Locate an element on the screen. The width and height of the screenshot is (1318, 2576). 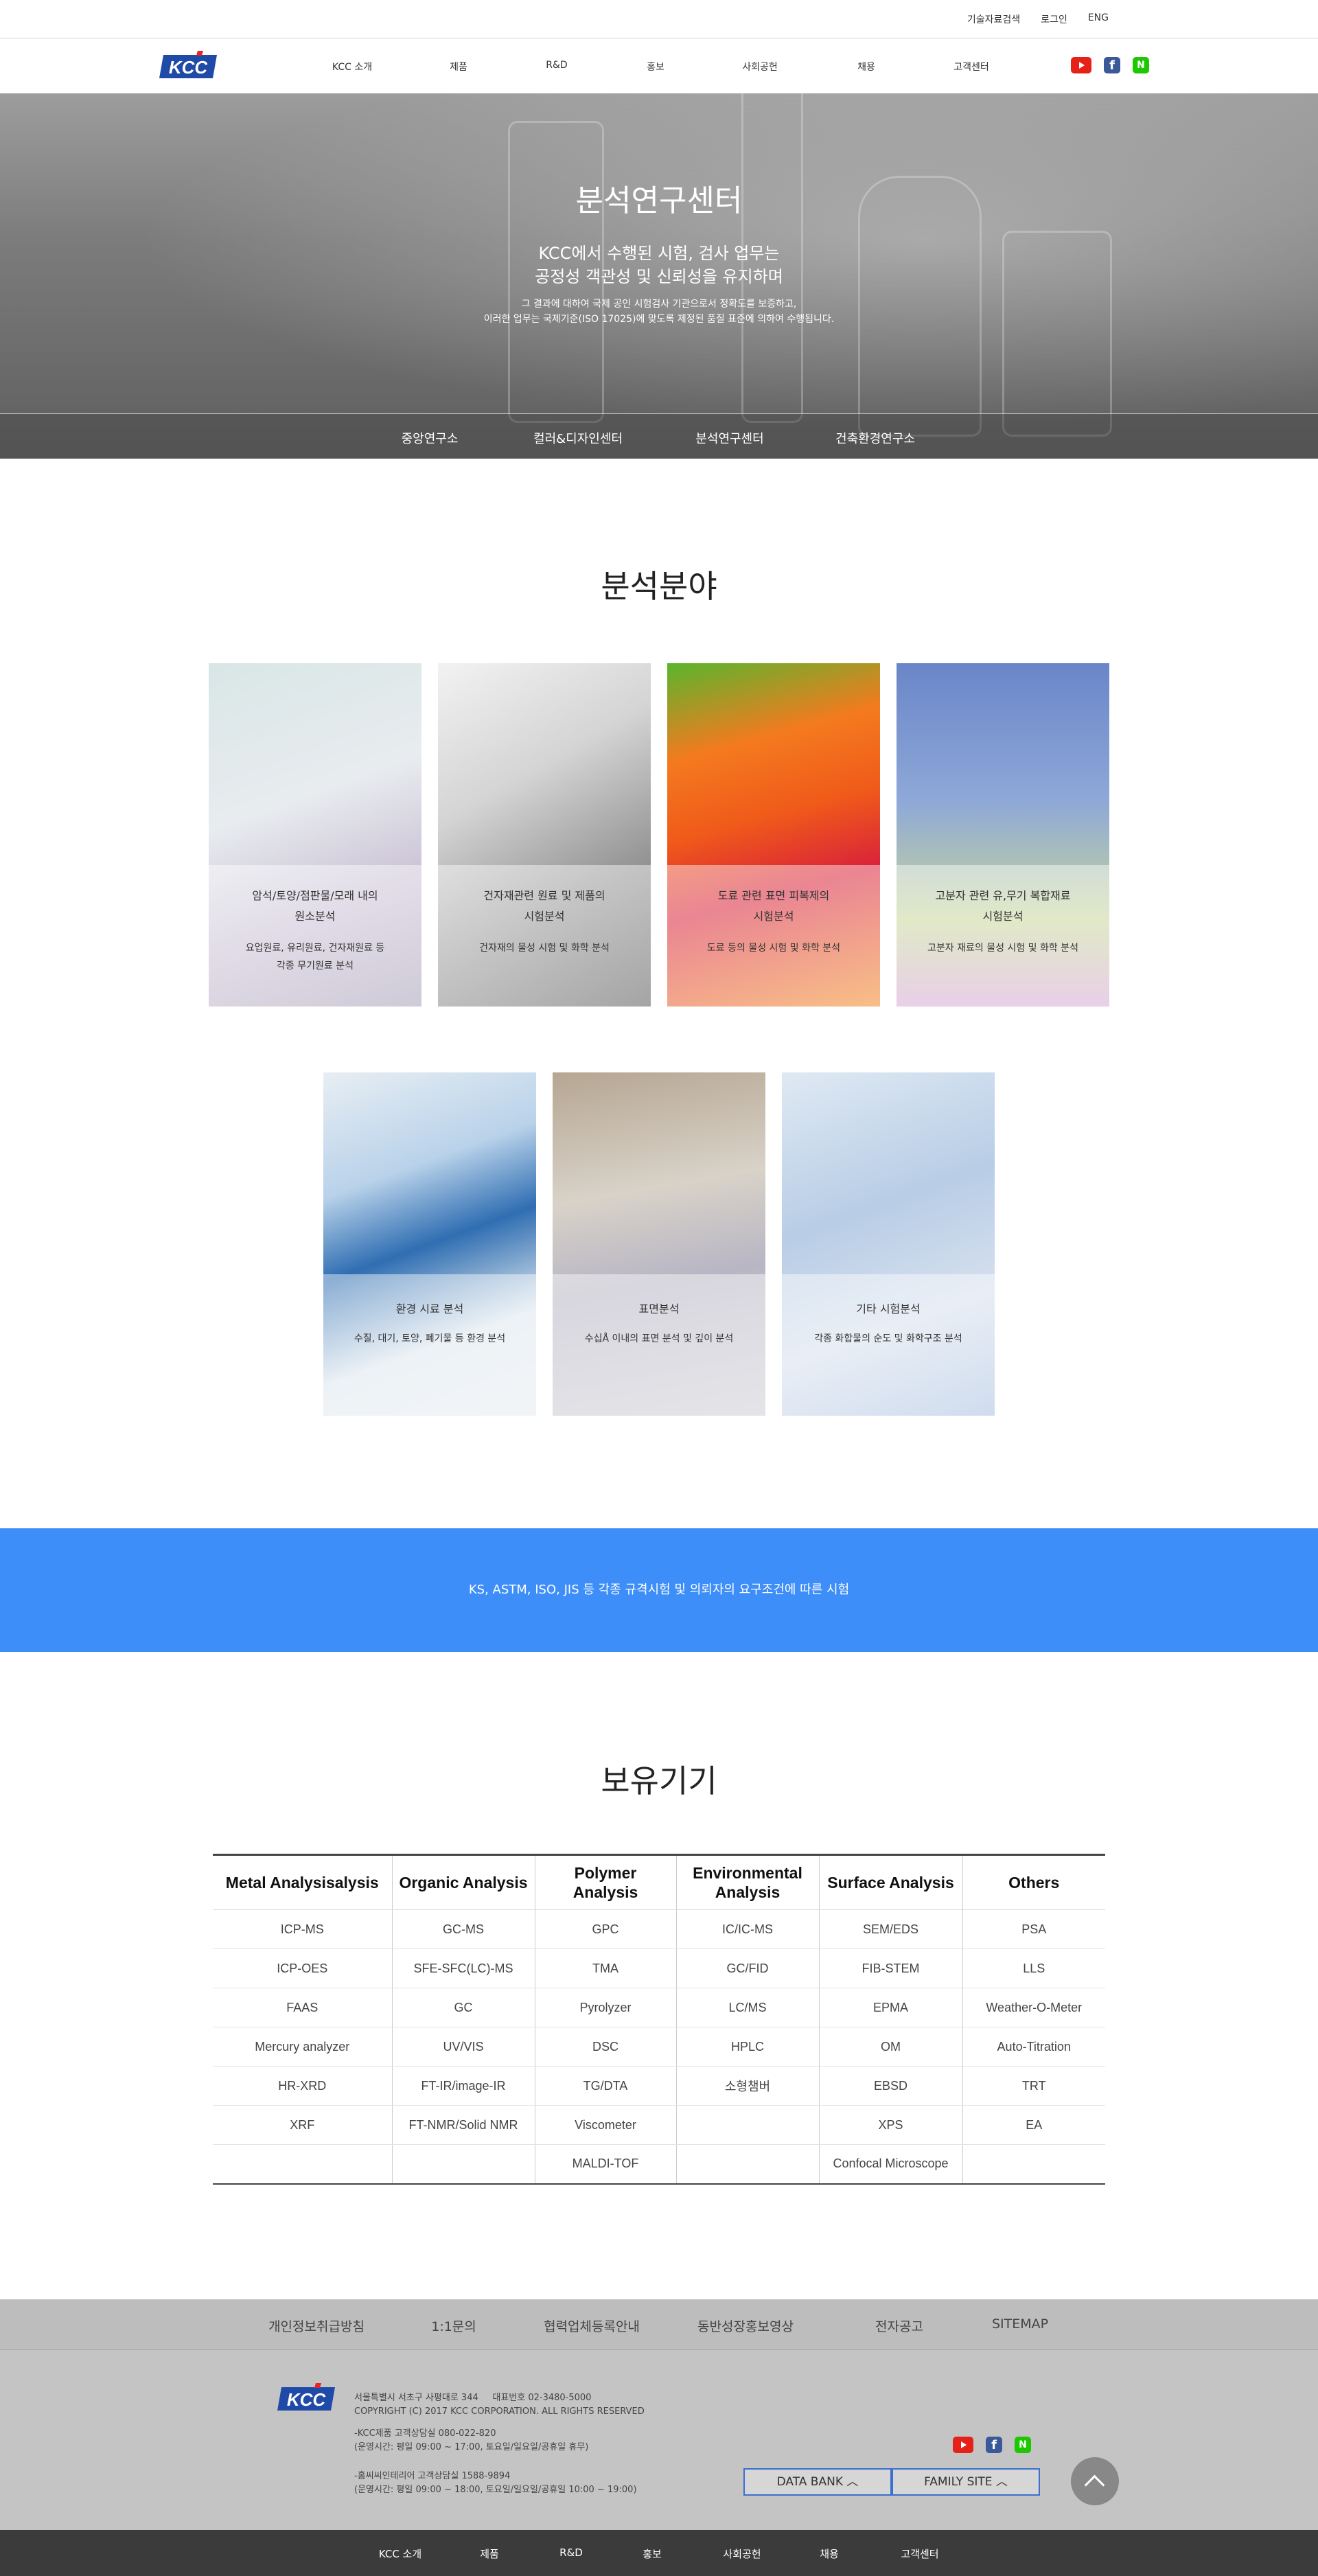
scroll-top-button is located at coordinates (1095, 2481).